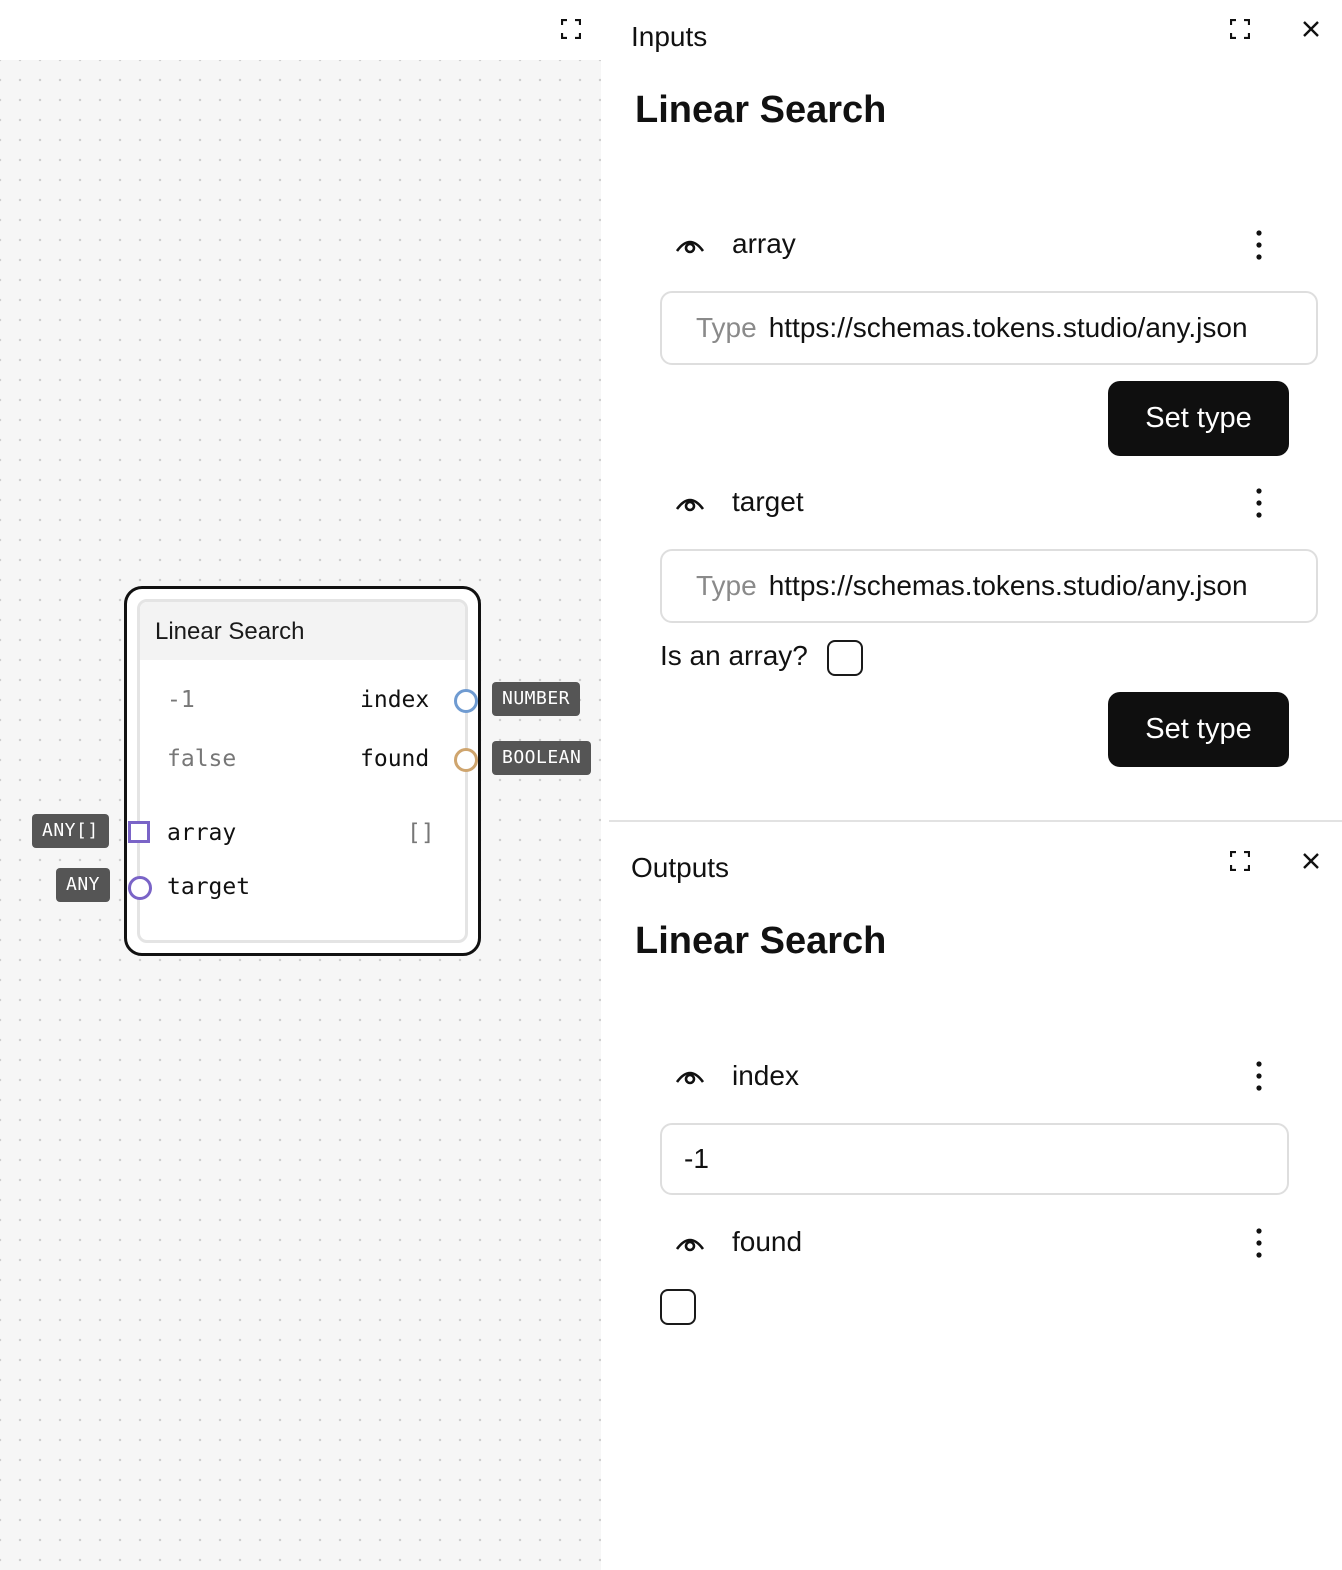 The width and height of the screenshot is (1342, 1570). What do you see at coordinates (571, 29) in the screenshot?
I see `canvas-expand-icon` at bounding box center [571, 29].